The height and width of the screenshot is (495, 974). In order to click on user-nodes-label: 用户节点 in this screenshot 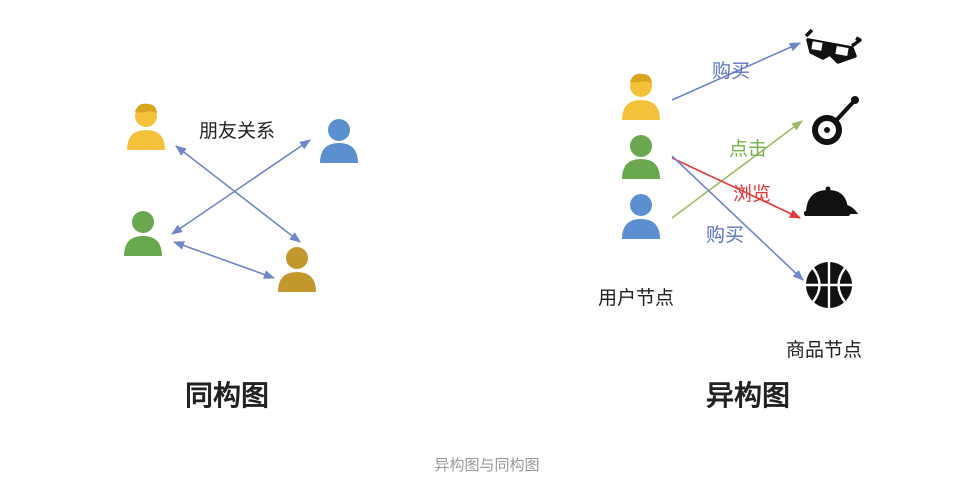, I will do `click(636, 298)`.